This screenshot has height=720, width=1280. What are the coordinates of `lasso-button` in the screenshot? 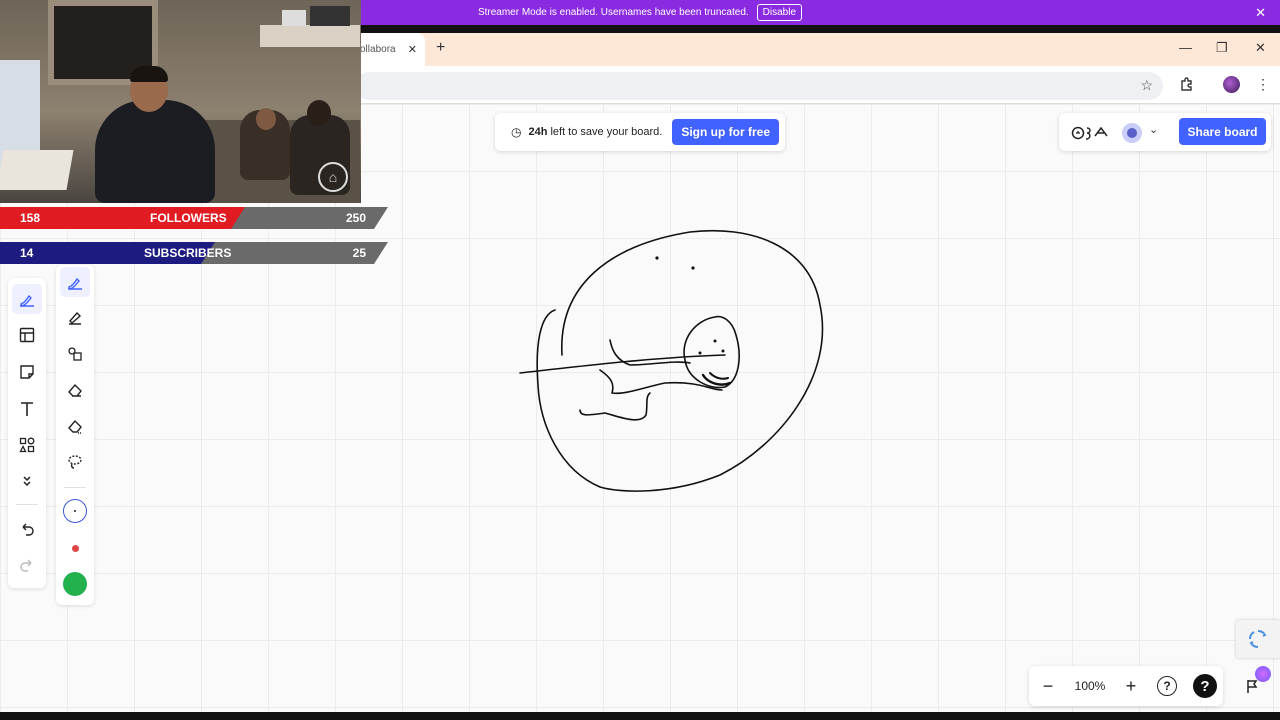 It's located at (75, 462).